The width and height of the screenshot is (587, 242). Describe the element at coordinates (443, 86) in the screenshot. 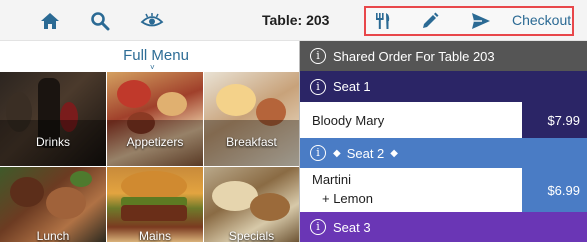

I see `seat-header-1: i Seat 1` at that location.